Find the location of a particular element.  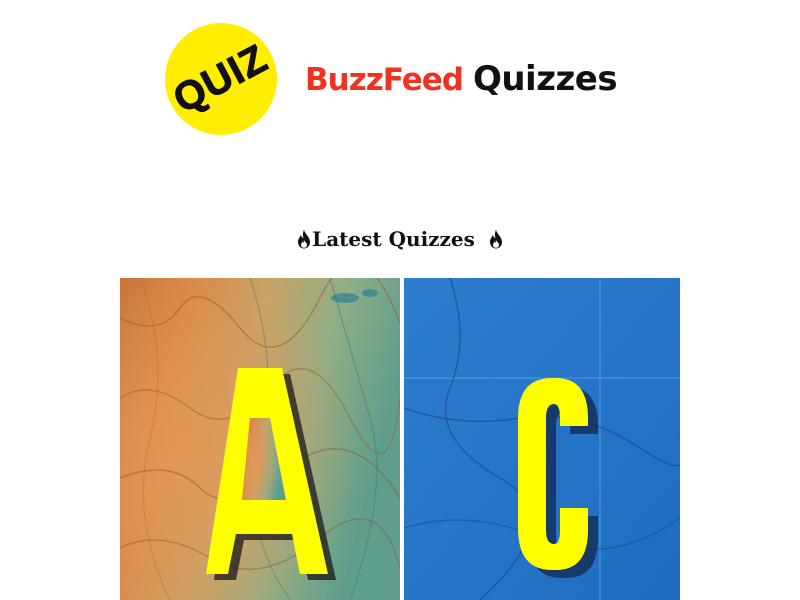

brand-logo: BuzzFeed Quizzes is located at coordinates (461, 79).